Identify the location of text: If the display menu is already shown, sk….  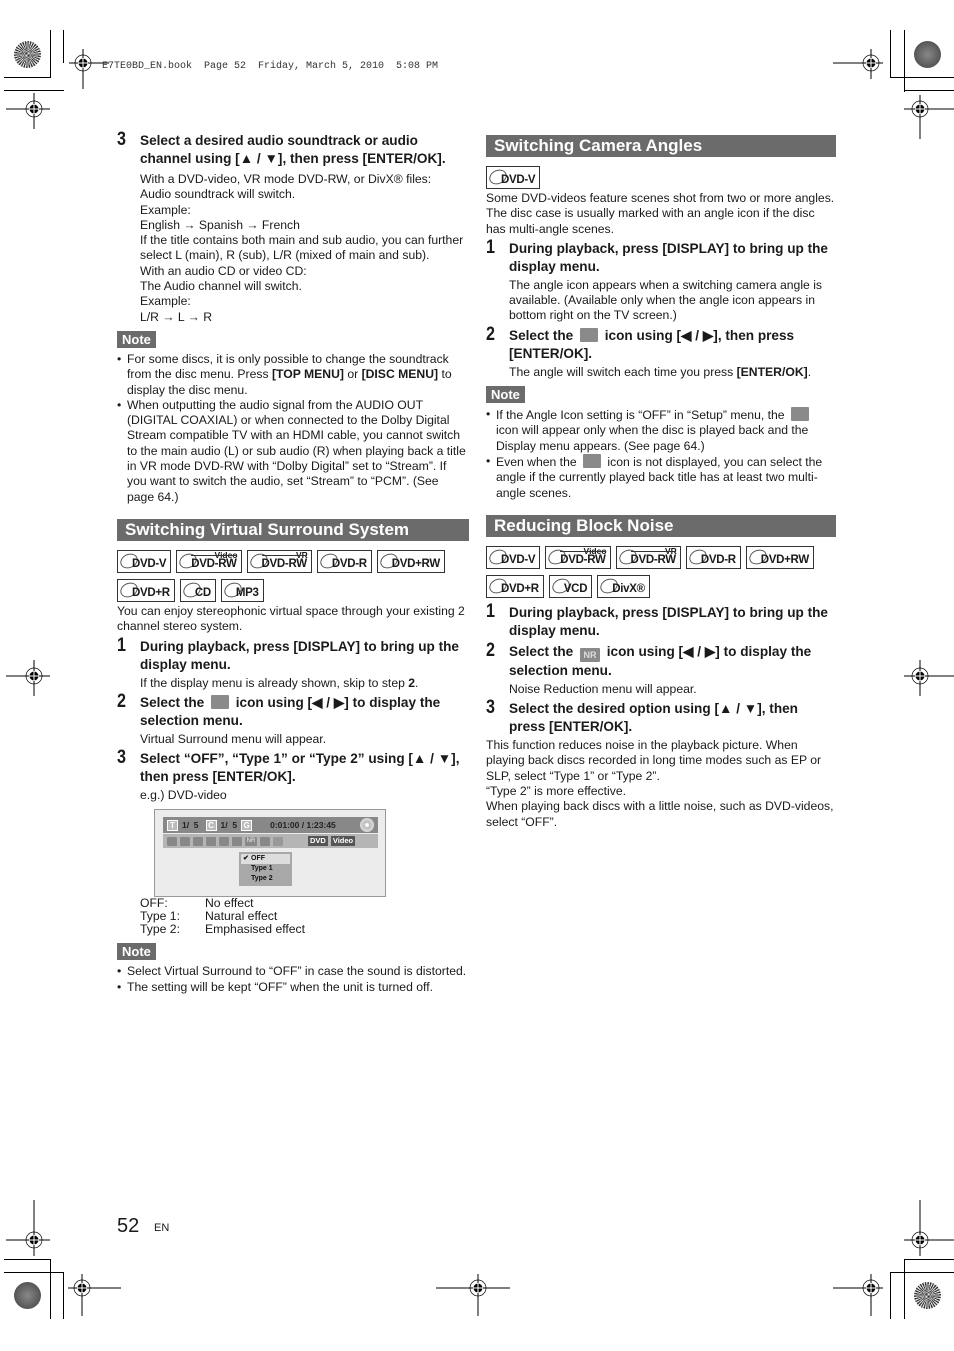
(274, 682).